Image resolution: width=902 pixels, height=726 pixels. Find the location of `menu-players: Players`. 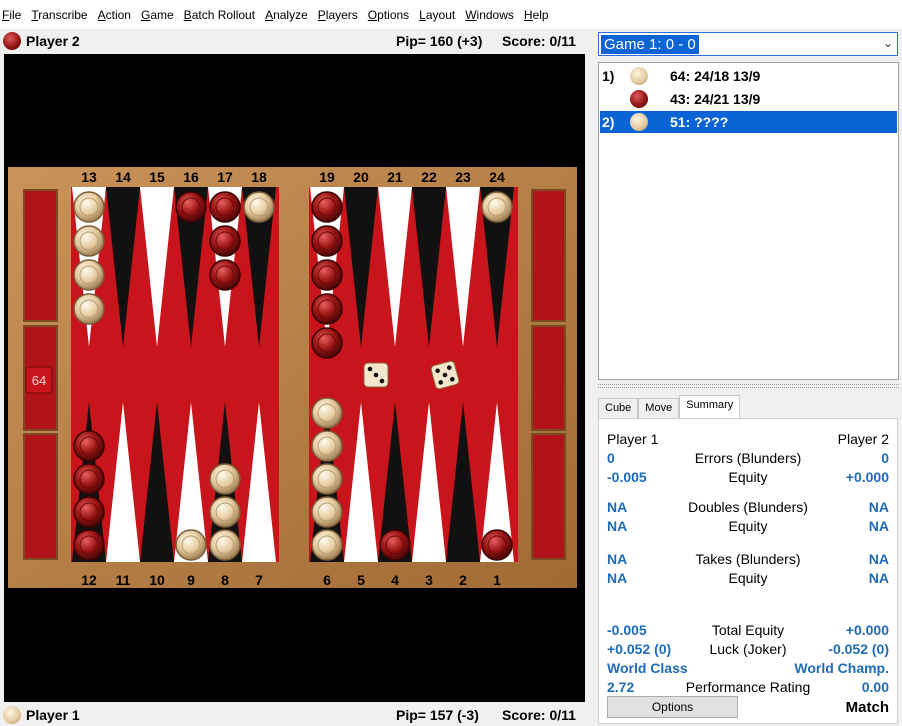

menu-players: Players is located at coordinates (342, 15).